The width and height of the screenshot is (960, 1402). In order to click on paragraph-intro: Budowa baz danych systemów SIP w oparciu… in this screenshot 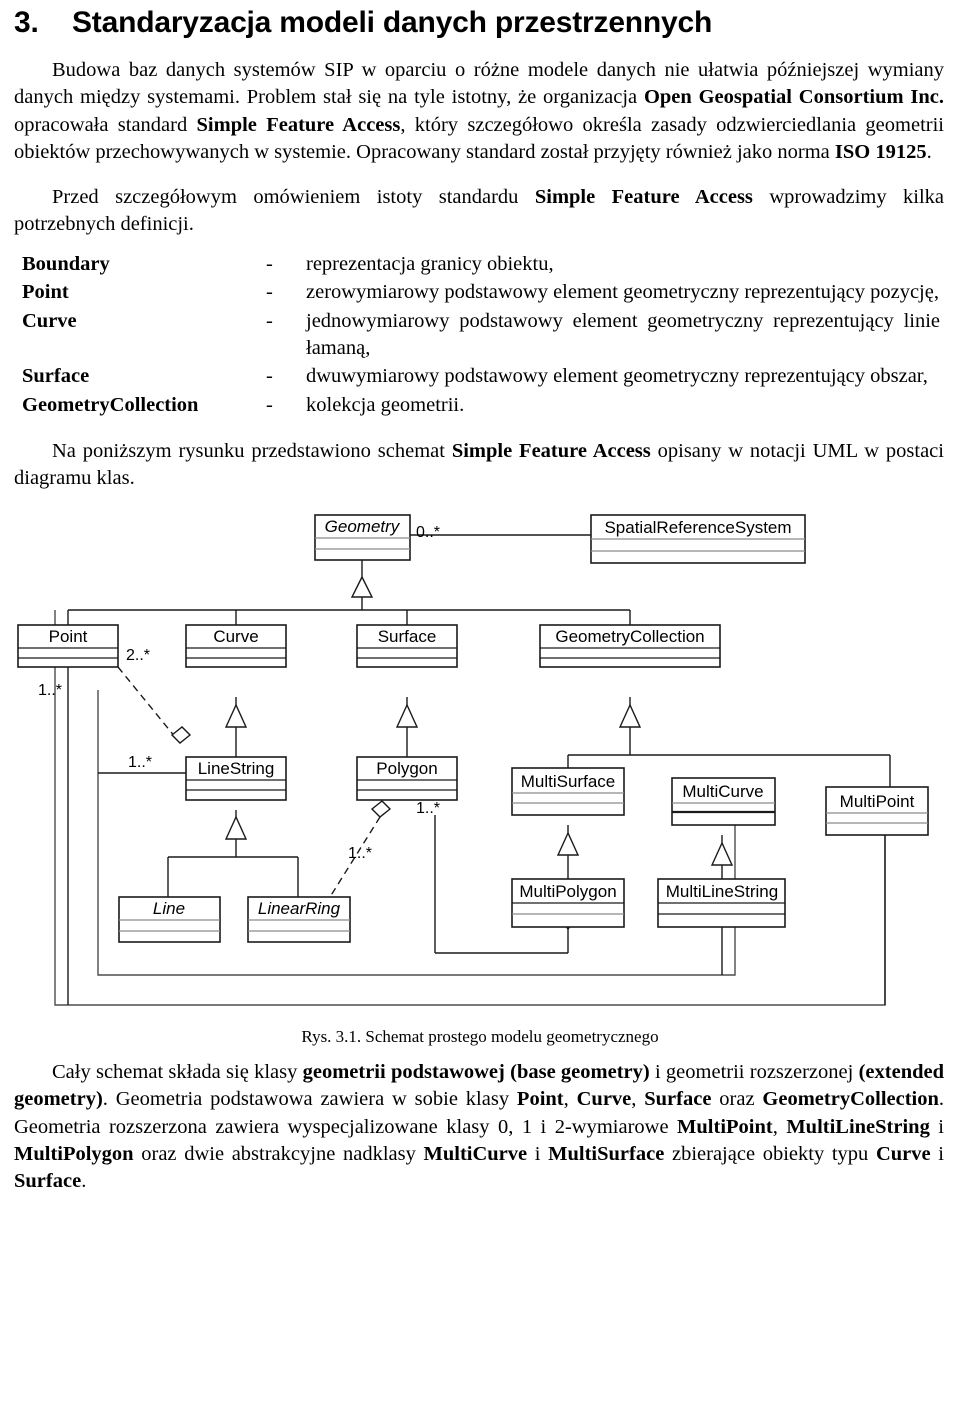, I will do `click(479, 112)`.